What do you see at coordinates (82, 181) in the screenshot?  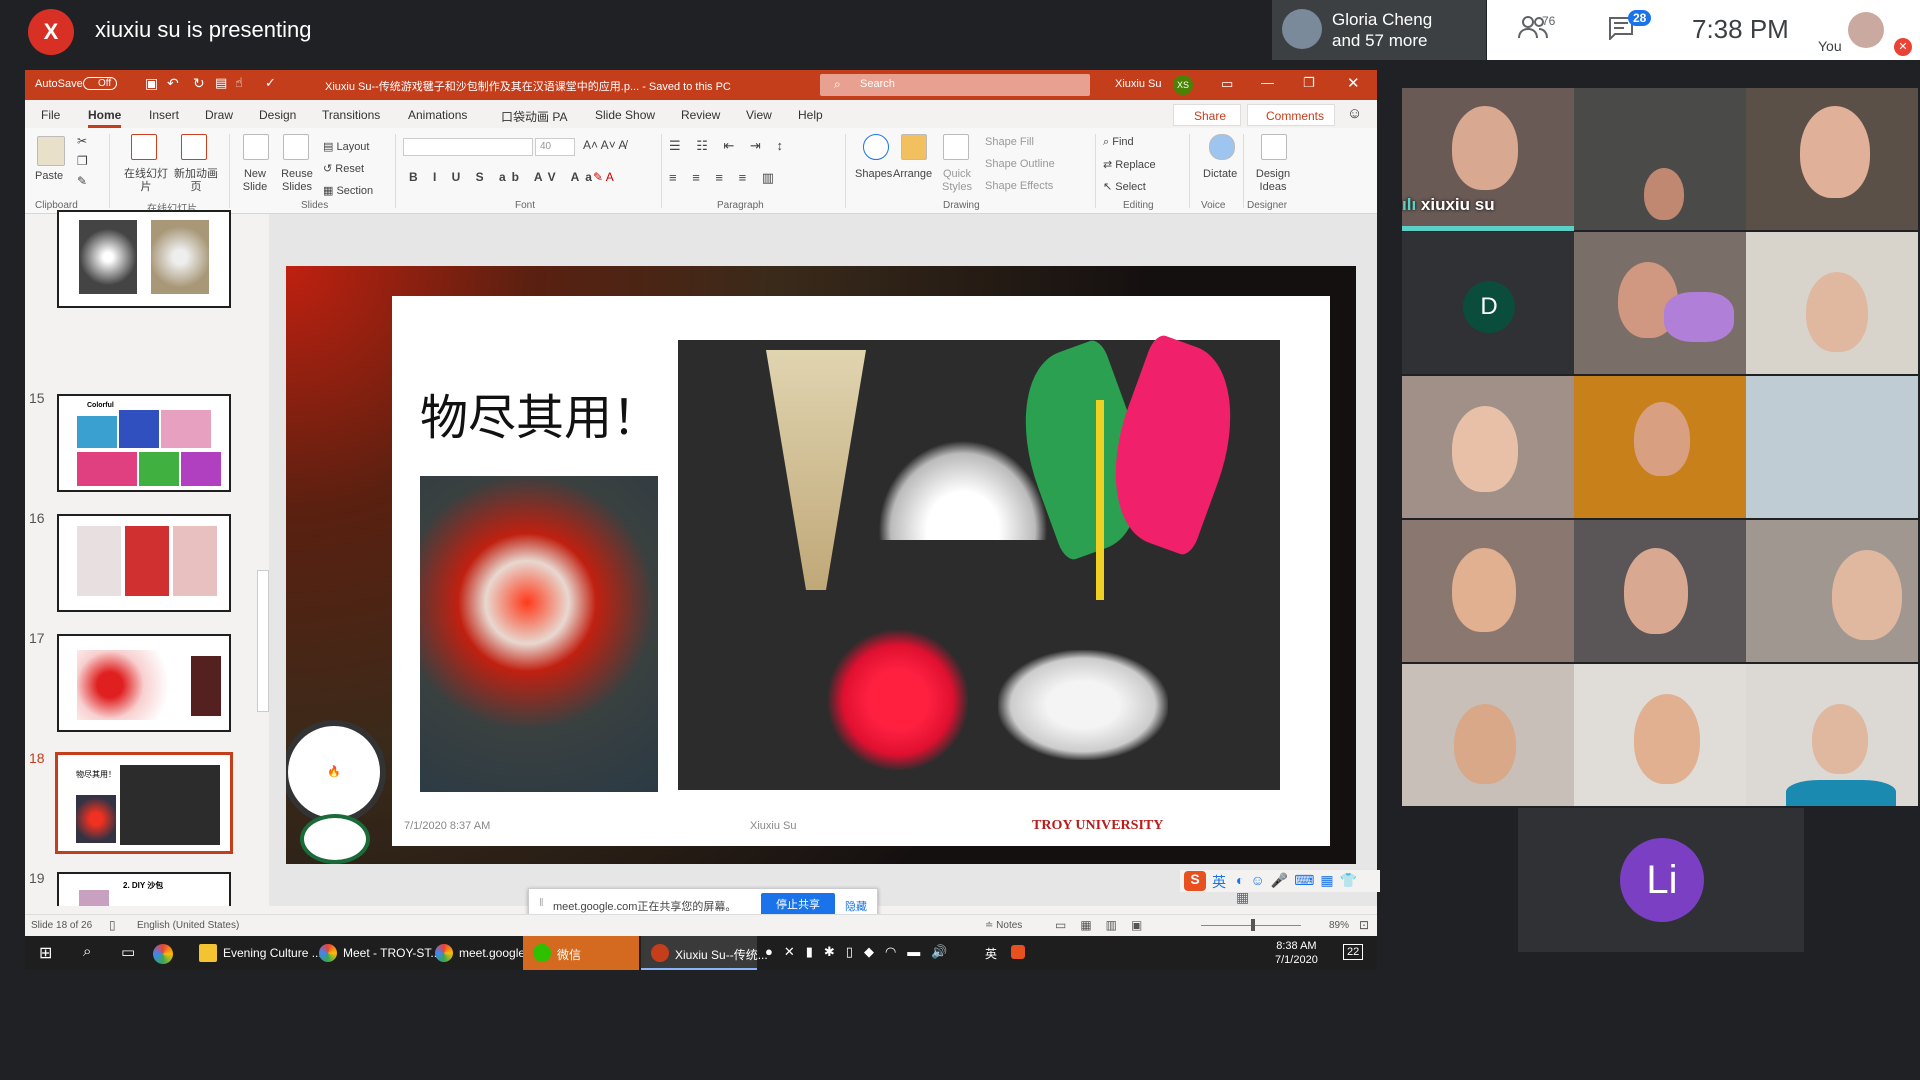 I see `format-painter-icon: ✎` at bounding box center [82, 181].